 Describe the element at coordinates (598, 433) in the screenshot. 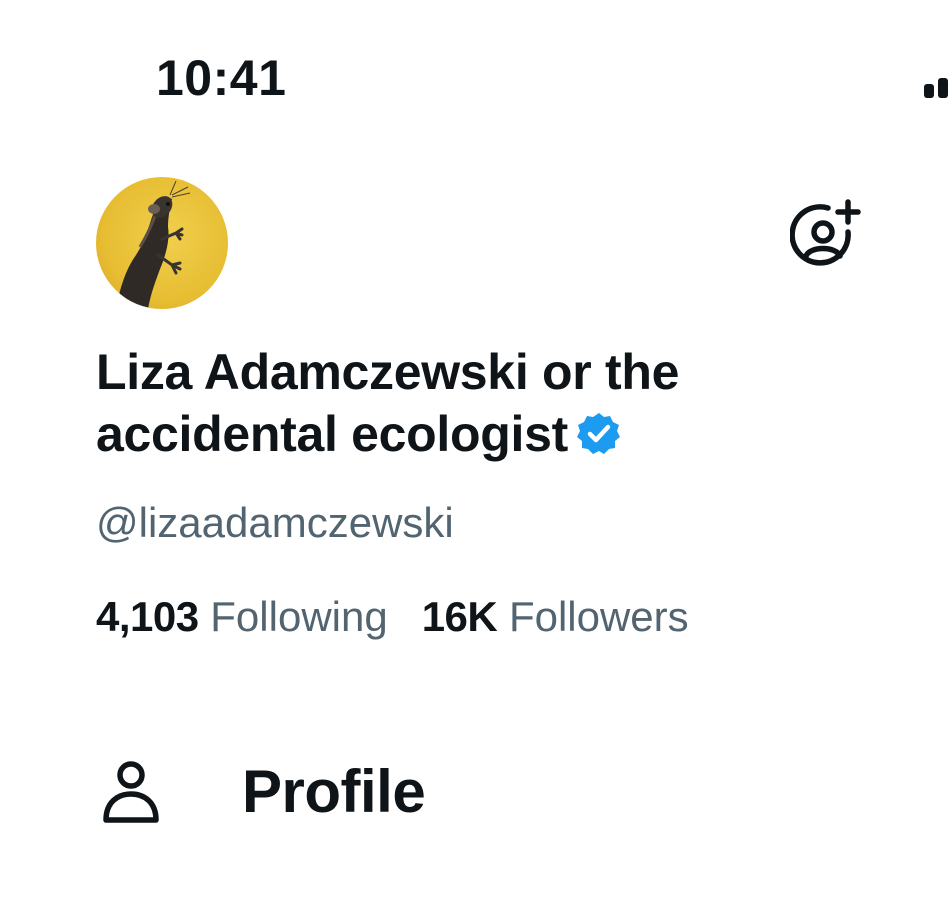

I see `verified-badge-icon` at that location.